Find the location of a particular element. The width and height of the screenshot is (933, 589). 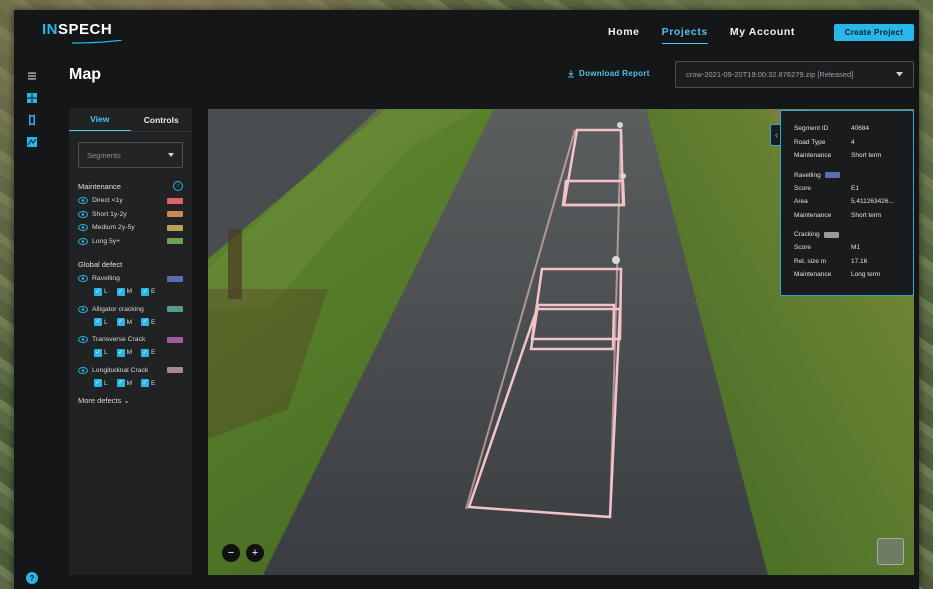

legend-item: Longitudinal Crack is located at coordinates (130, 371).